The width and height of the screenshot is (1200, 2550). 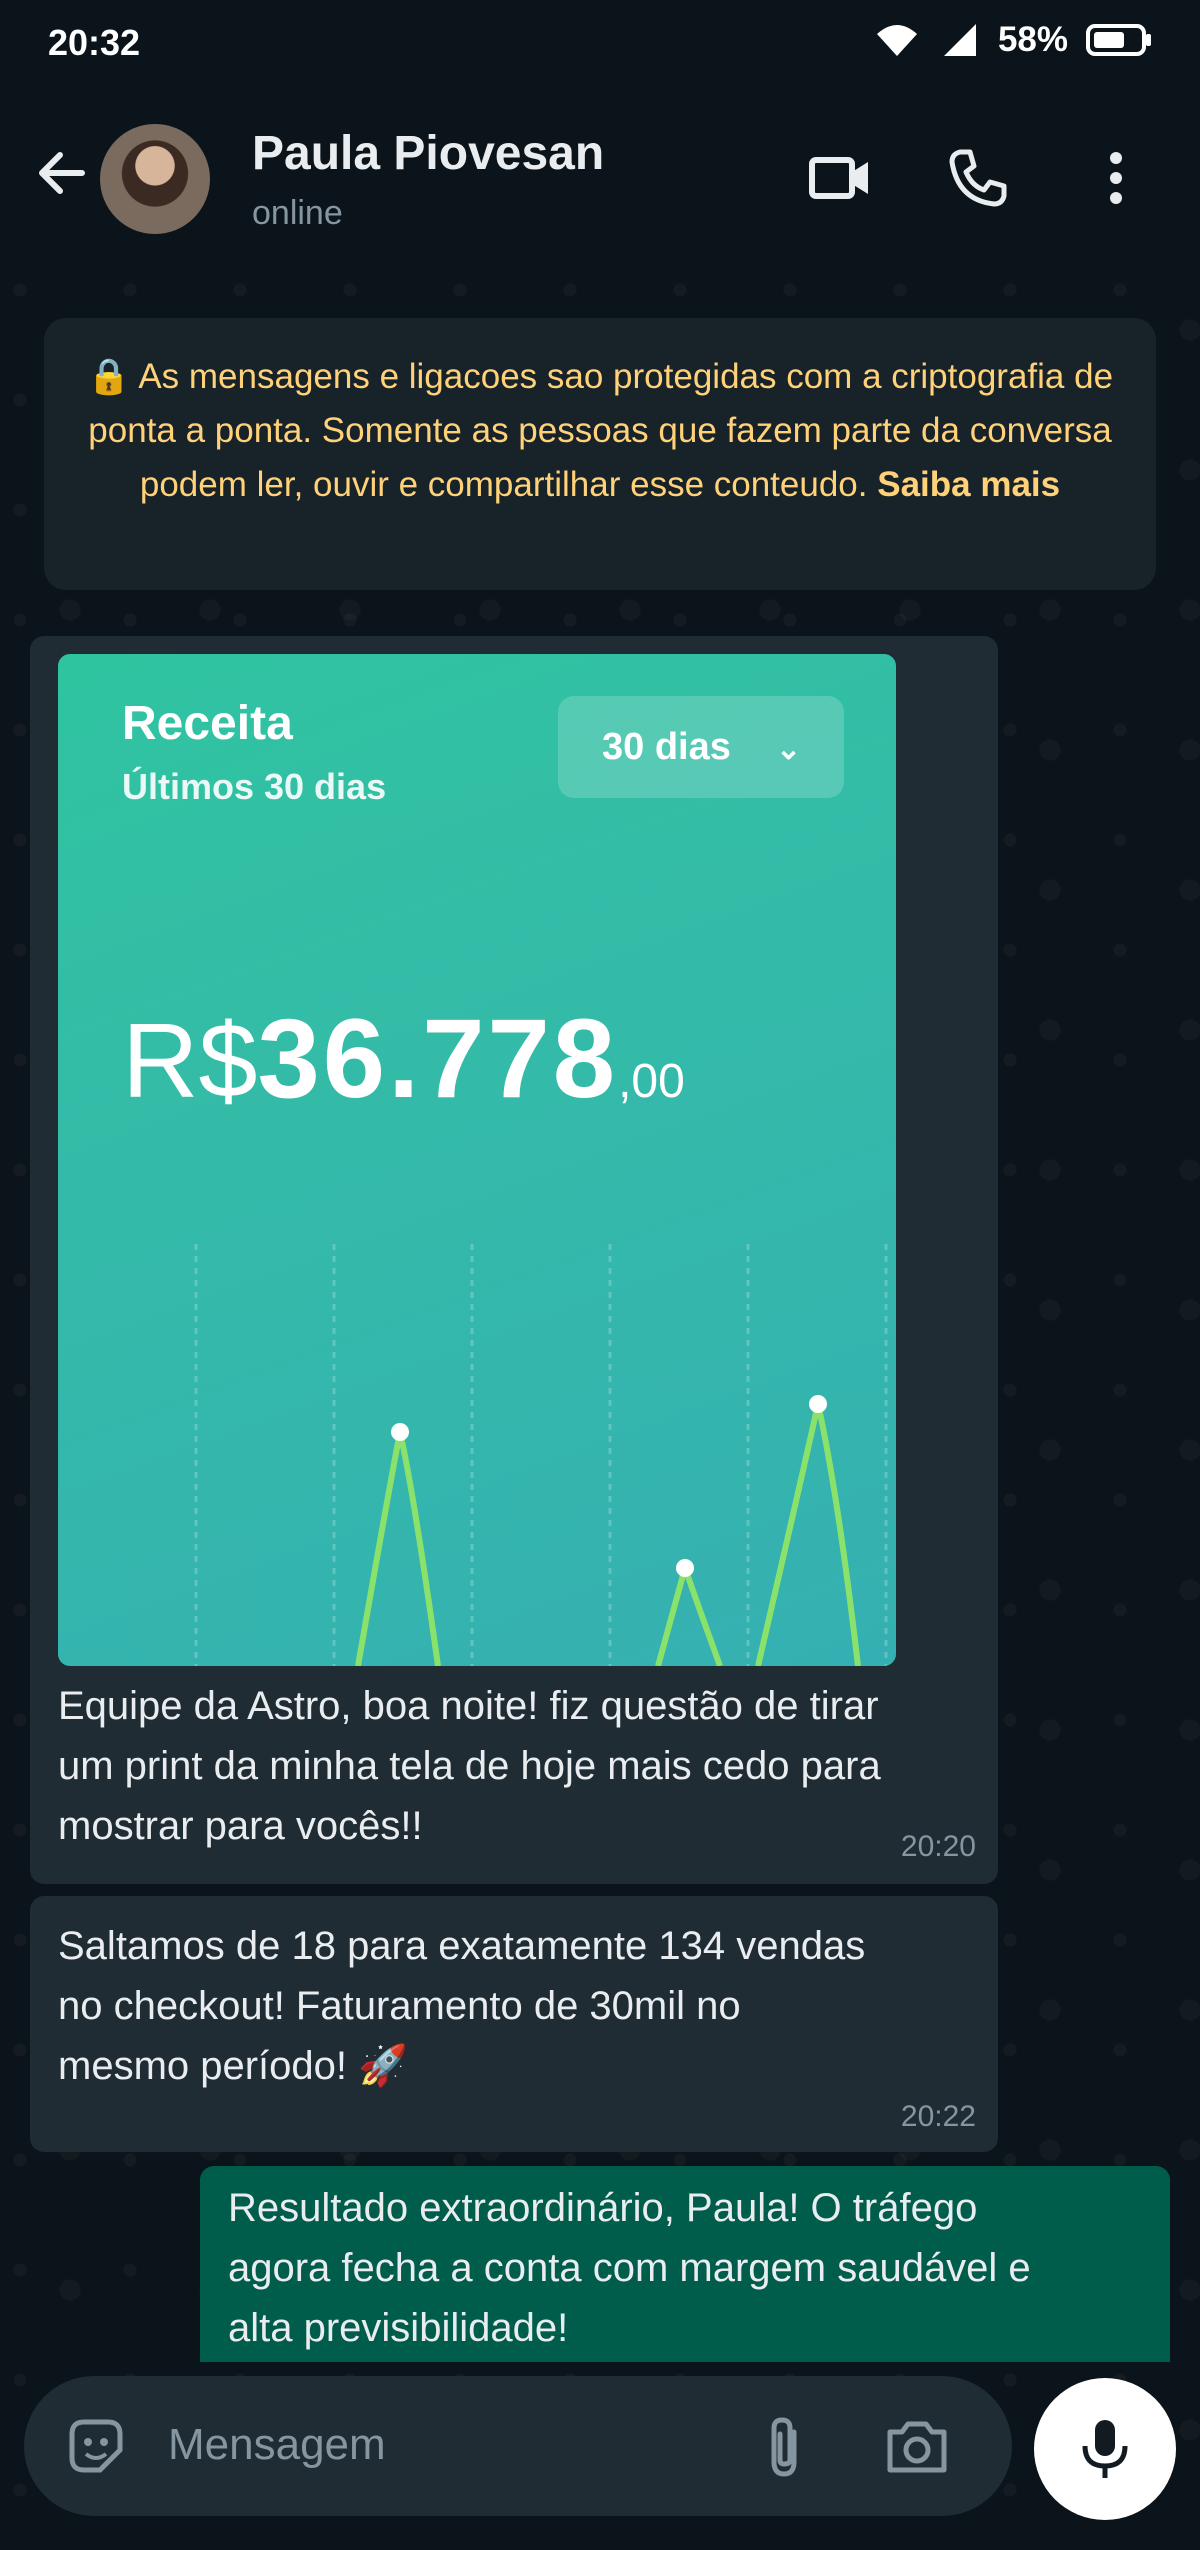 I want to click on currency-symbol: R$, so click(x=190, y=1061).